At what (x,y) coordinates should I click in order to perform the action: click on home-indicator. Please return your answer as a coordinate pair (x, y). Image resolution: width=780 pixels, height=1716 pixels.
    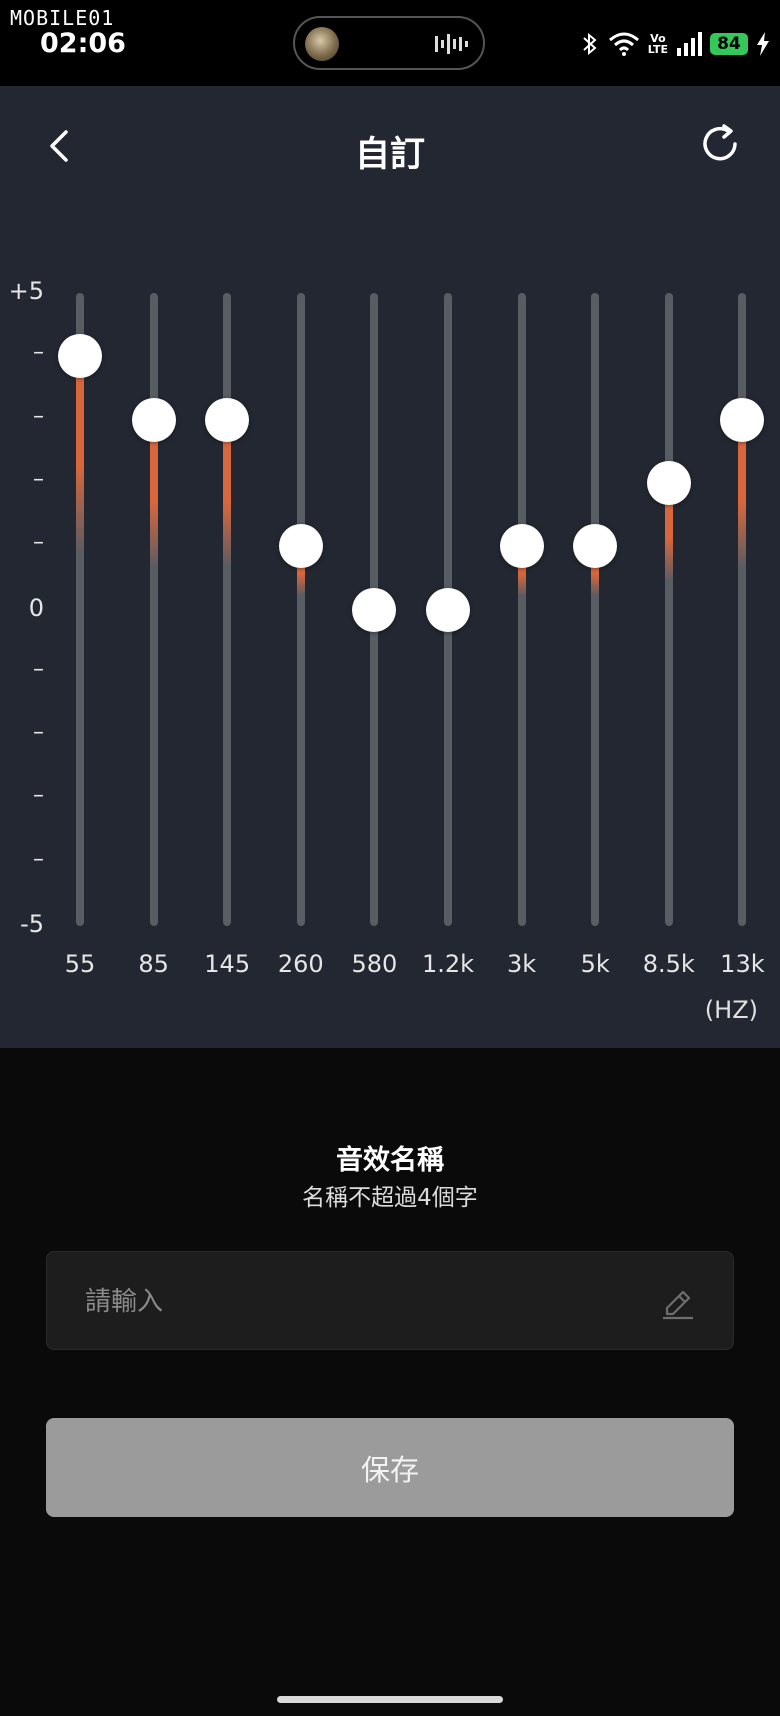
    Looking at the image, I should click on (390, 1699).